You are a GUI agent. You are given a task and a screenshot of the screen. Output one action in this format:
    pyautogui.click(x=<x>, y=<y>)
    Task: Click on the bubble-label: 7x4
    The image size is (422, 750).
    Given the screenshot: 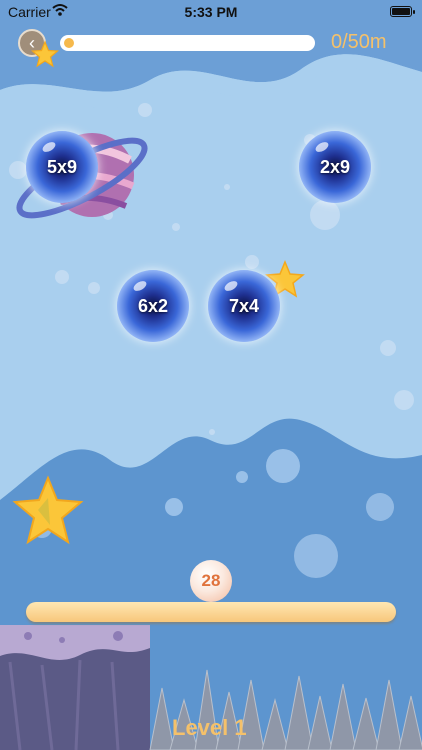 What is the action you would take?
    pyautogui.click(x=244, y=305)
    